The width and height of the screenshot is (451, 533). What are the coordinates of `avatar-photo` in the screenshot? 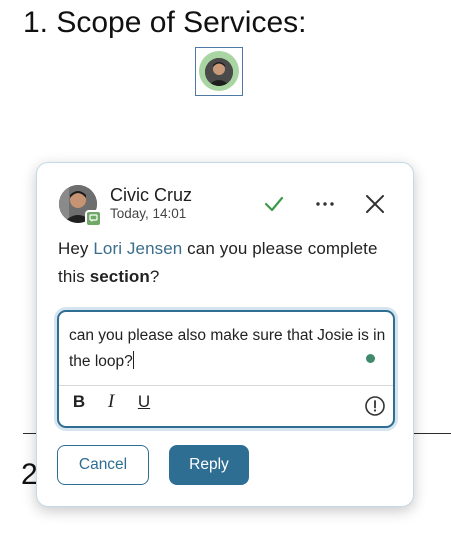 It's located at (219, 72).